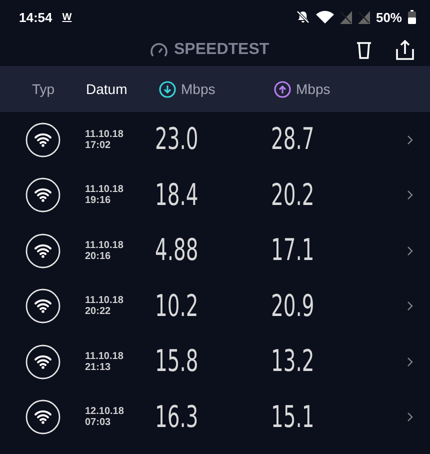 This screenshot has width=430, height=454. Describe the element at coordinates (98, 312) in the screenshot. I see `test-time: 20:22` at that location.